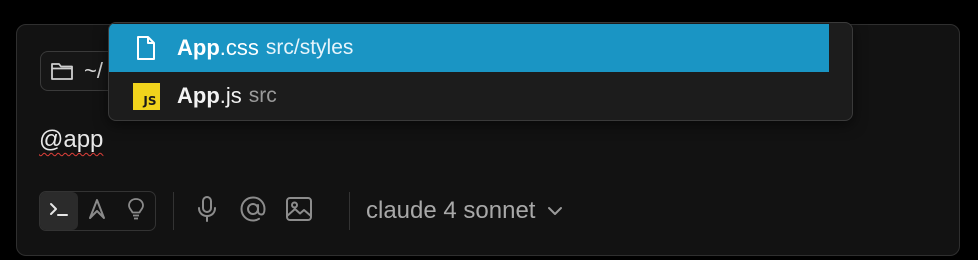 Image resolution: width=978 pixels, height=260 pixels. What do you see at coordinates (469, 48) in the screenshot?
I see `suggestion-item: App.css src/styles` at bounding box center [469, 48].